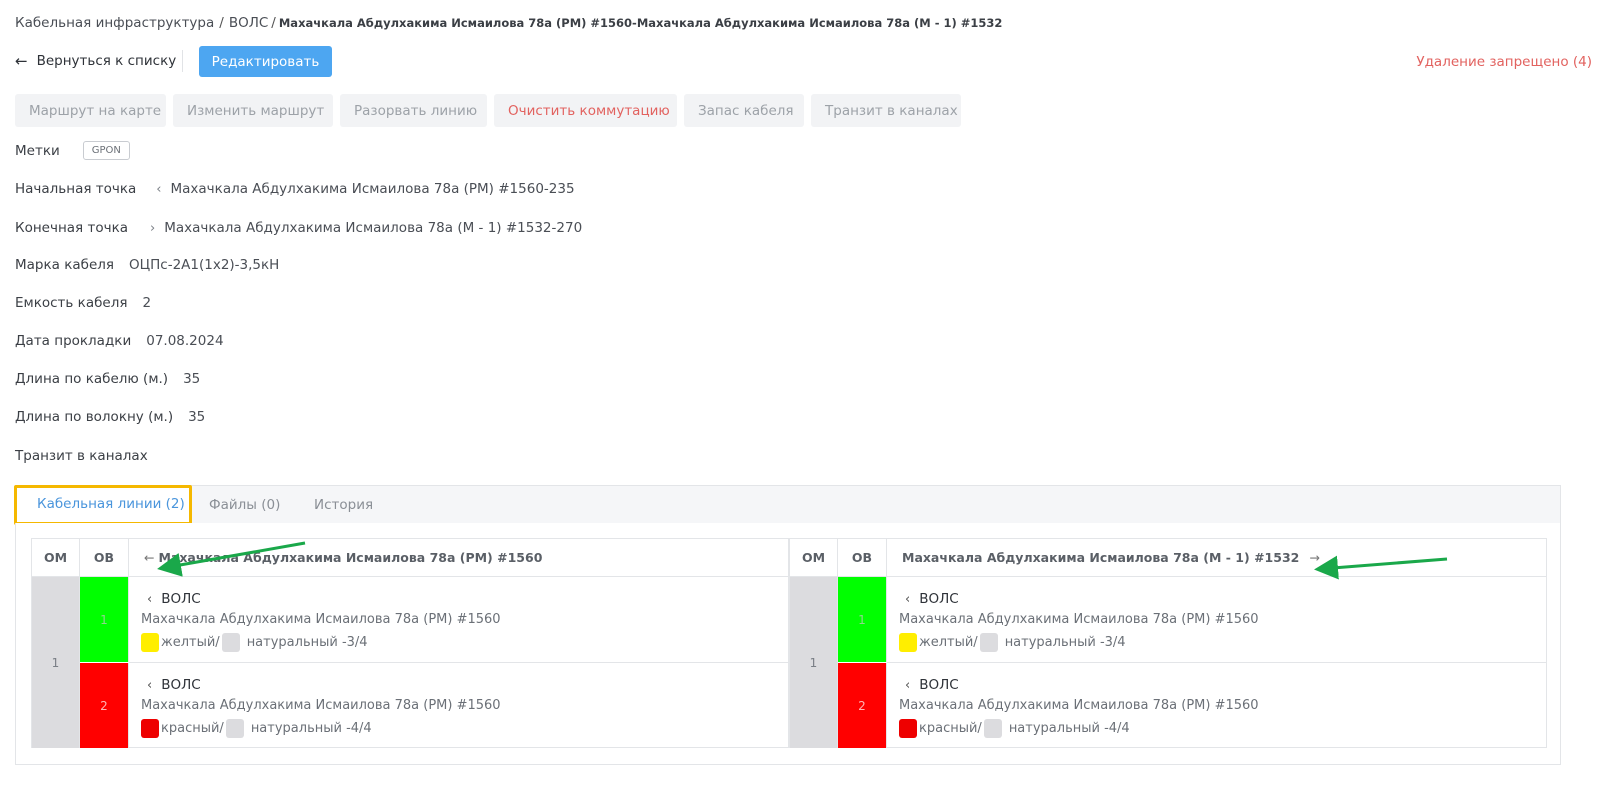 This screenshot has width=1601, height=789. What do you see at coordinates (73, 341) in the screenshot?
I see `lay-date-label: Дата прокладки` at bounding box center [73, 341].